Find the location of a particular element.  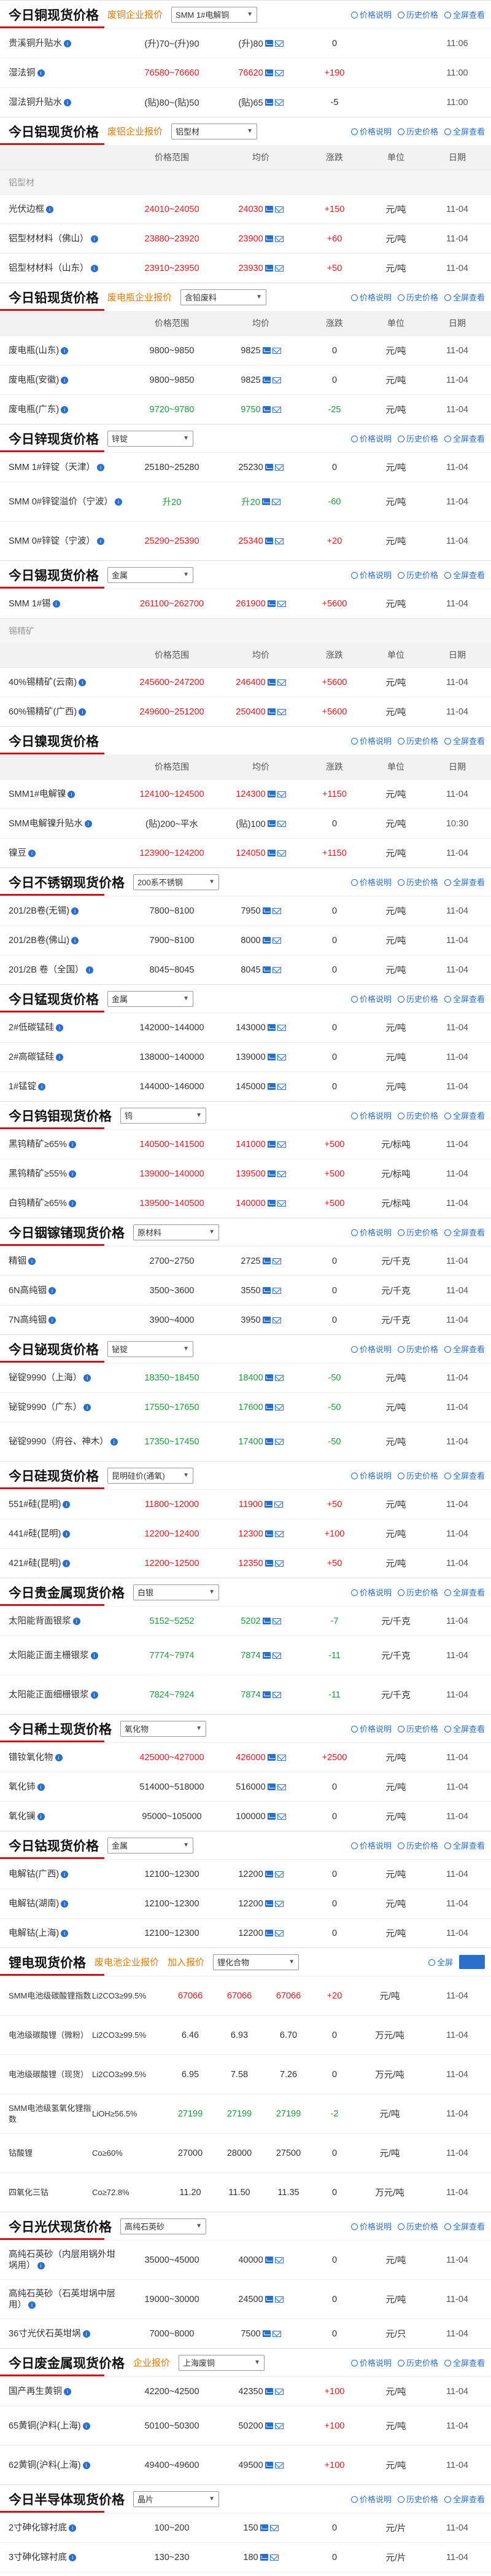

category-select: 金属 ▼ is located at coordinates (150, 999).